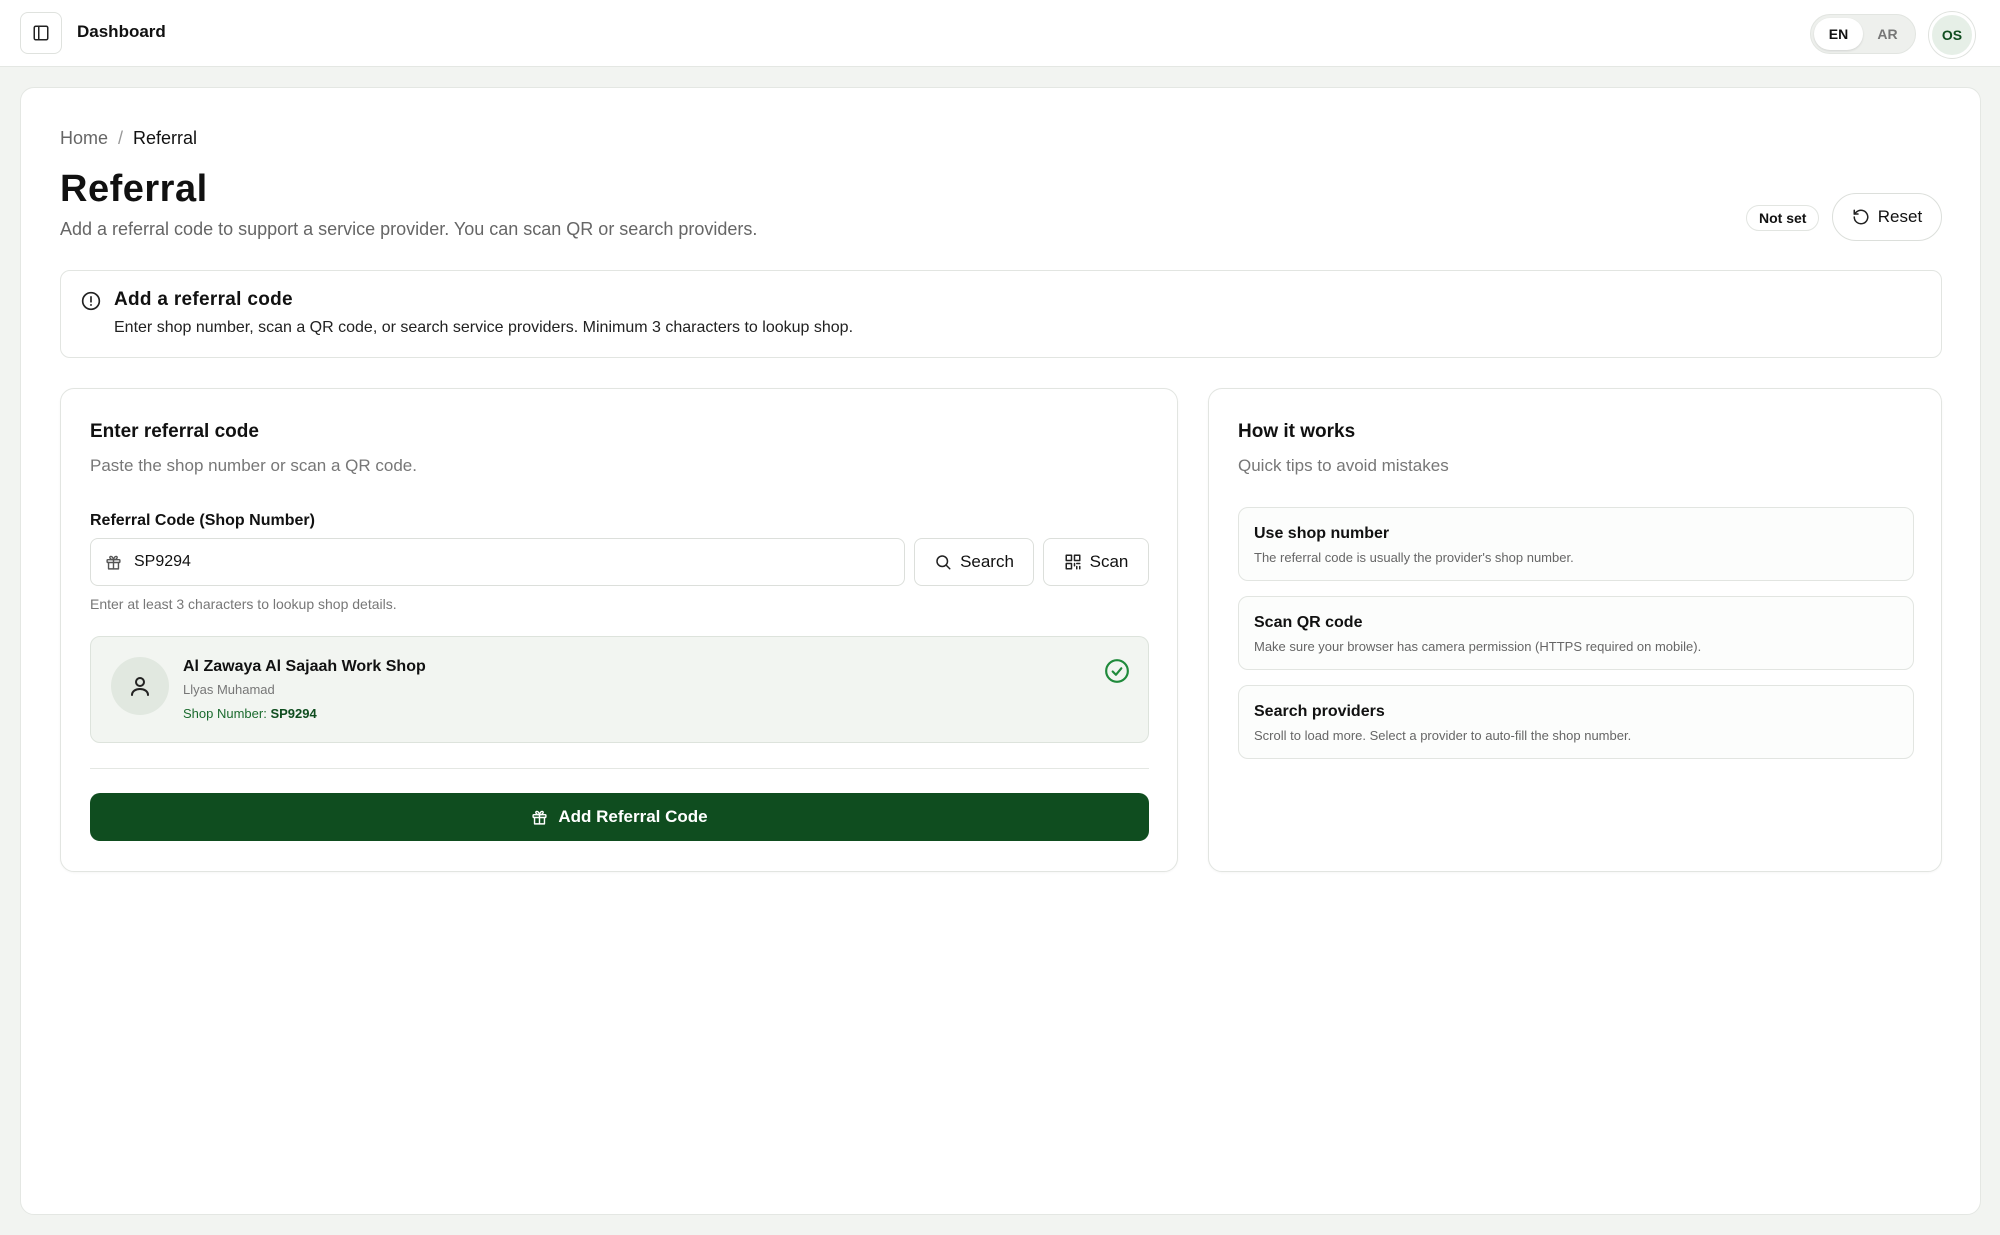 The height and width of the screenshot is (1235, 2000). I want to click on page-title: Referral, so click(134, 189).